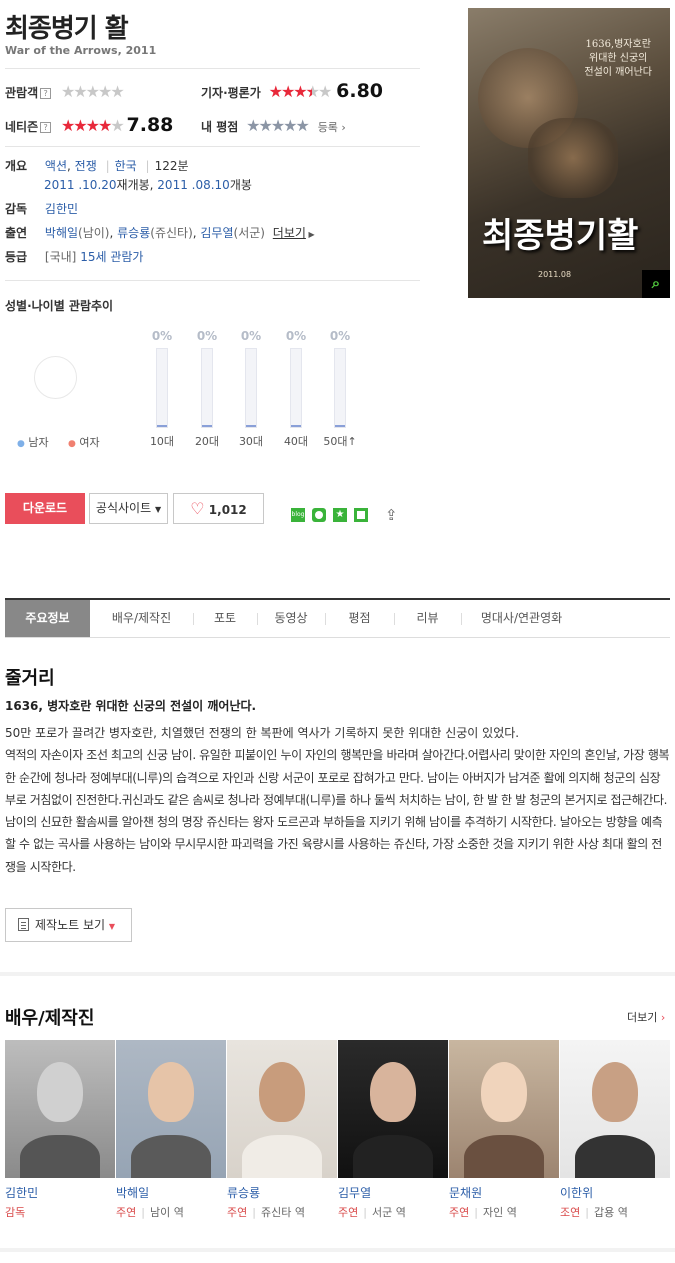  I want to click on official-site-button: 공식사이트 ▼, so click(128, 508).